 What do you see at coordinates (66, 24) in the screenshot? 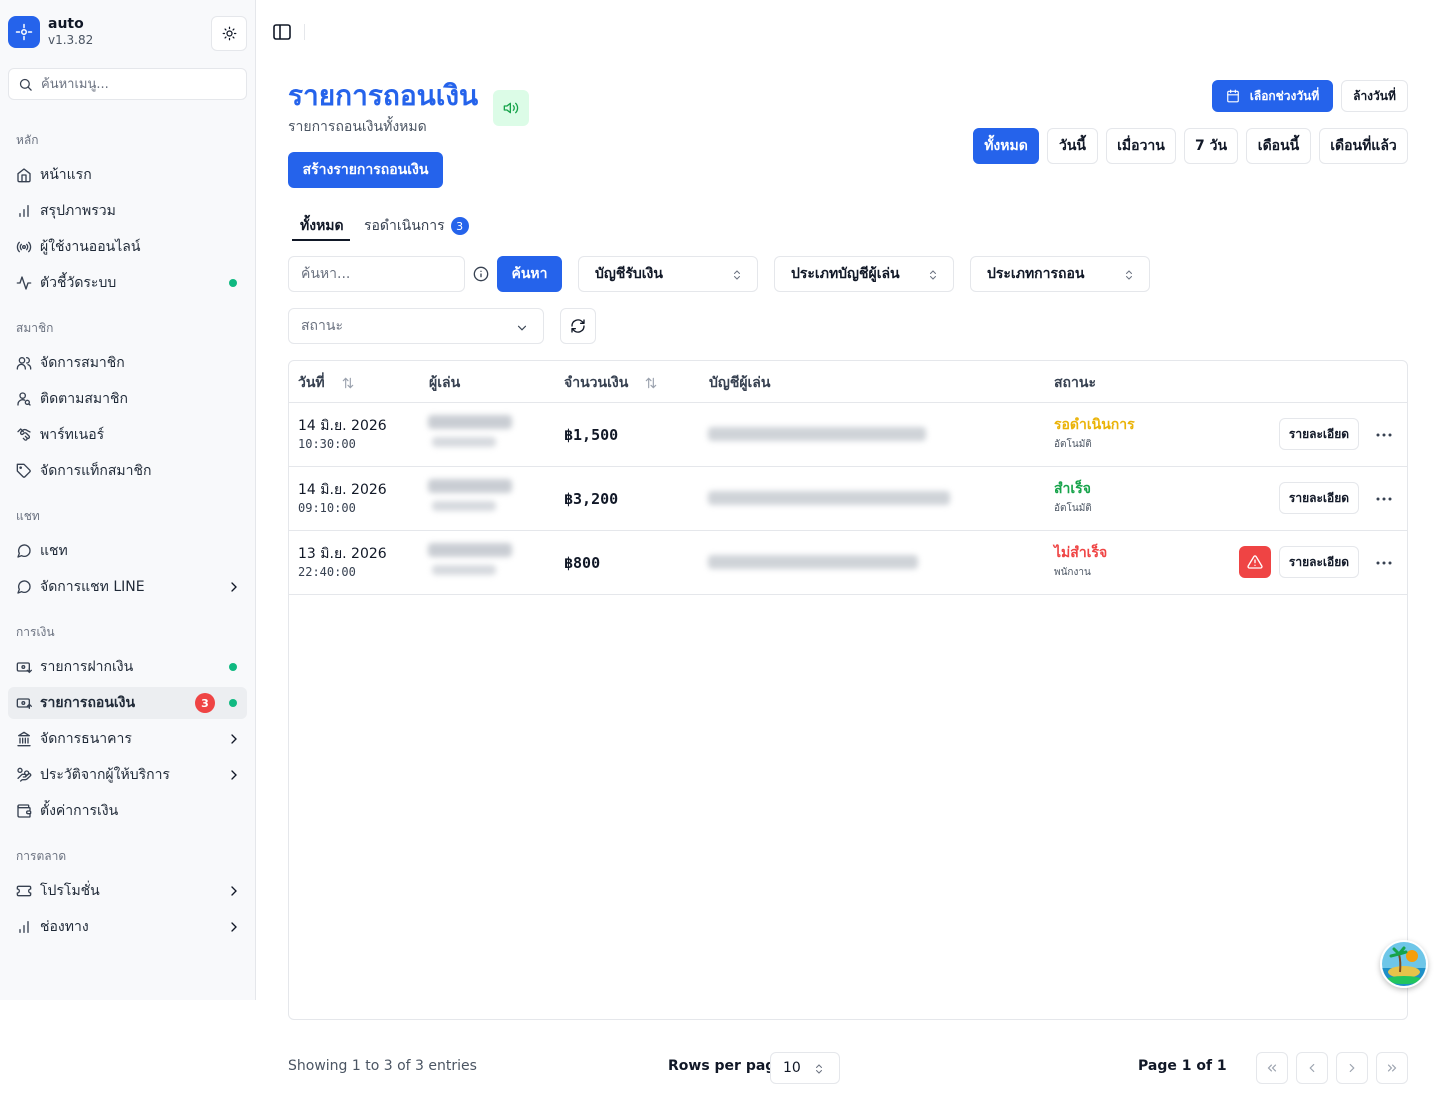
I see `app-name: auto` at bounding box center [66, 24].